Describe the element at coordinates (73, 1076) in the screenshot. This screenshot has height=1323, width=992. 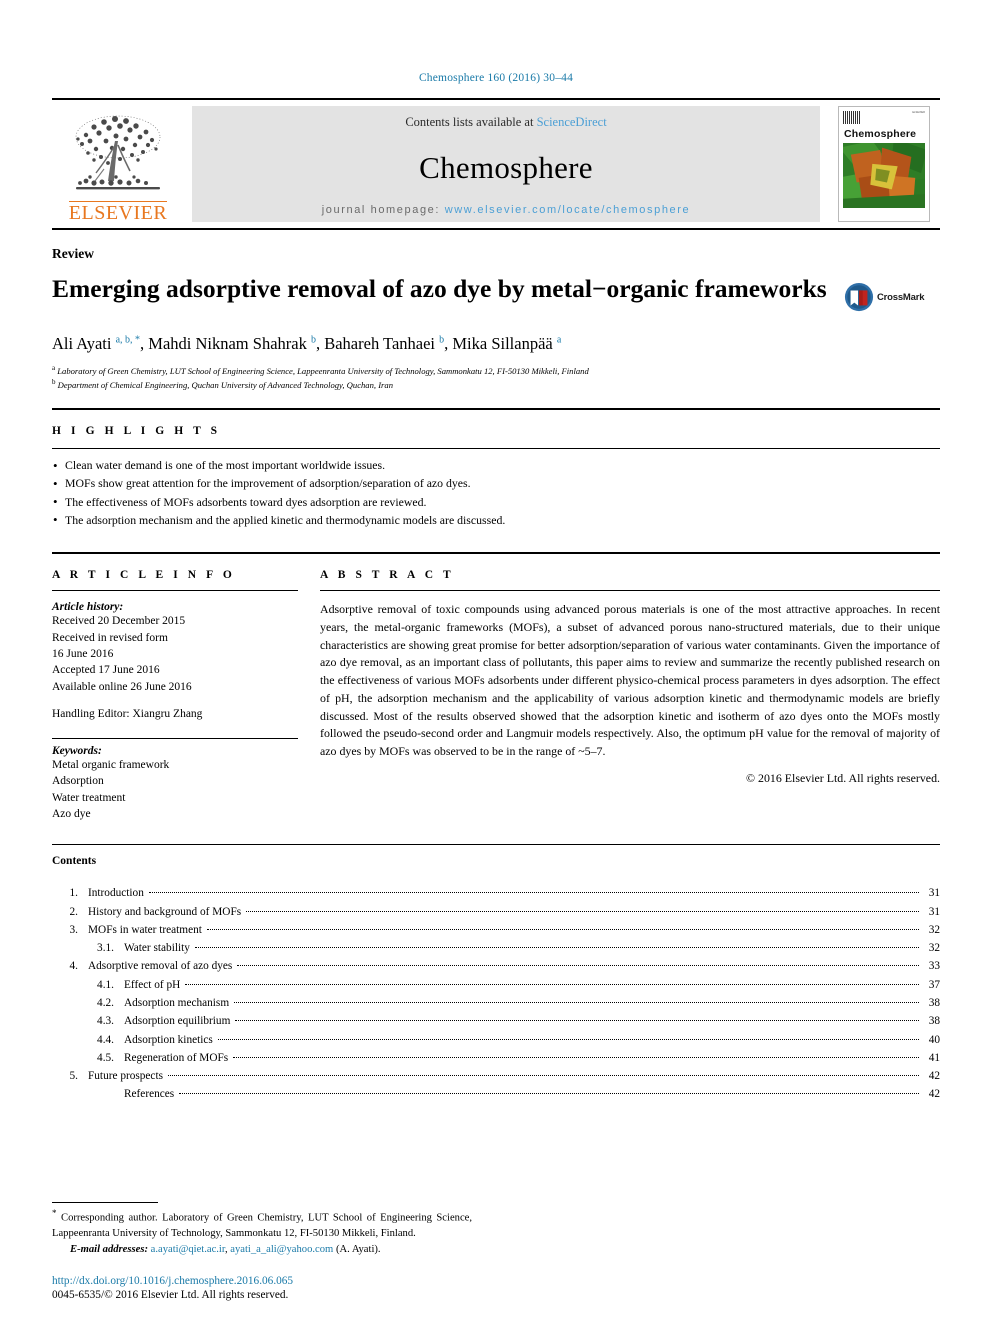
I see `toc-number: 5.` at that location.